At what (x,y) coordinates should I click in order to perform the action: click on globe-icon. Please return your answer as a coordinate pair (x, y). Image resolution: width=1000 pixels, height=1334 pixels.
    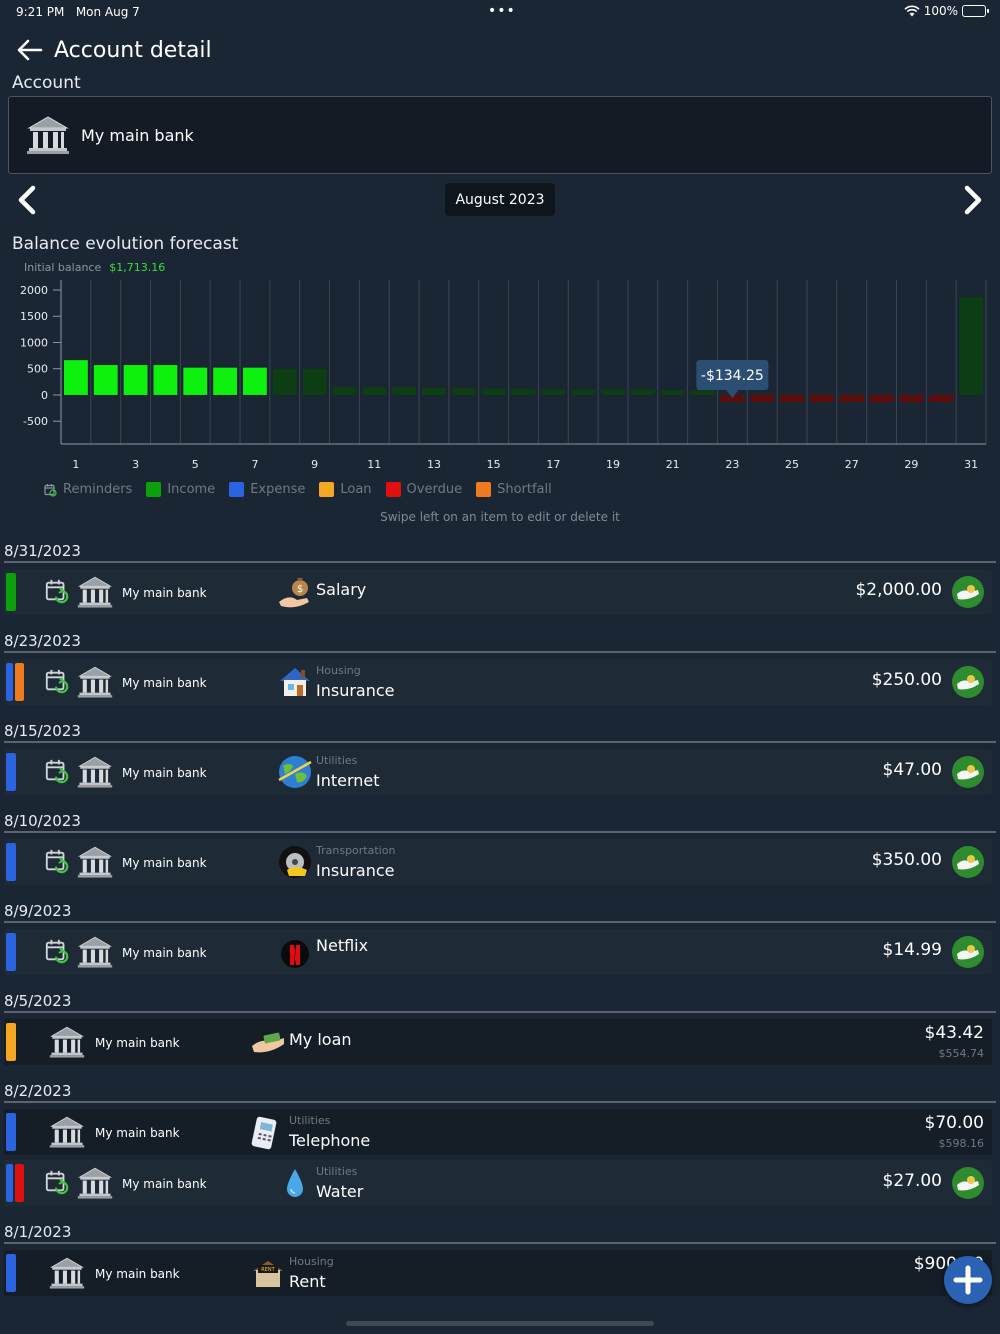
    Looking at the image, I should click on (295, 772).